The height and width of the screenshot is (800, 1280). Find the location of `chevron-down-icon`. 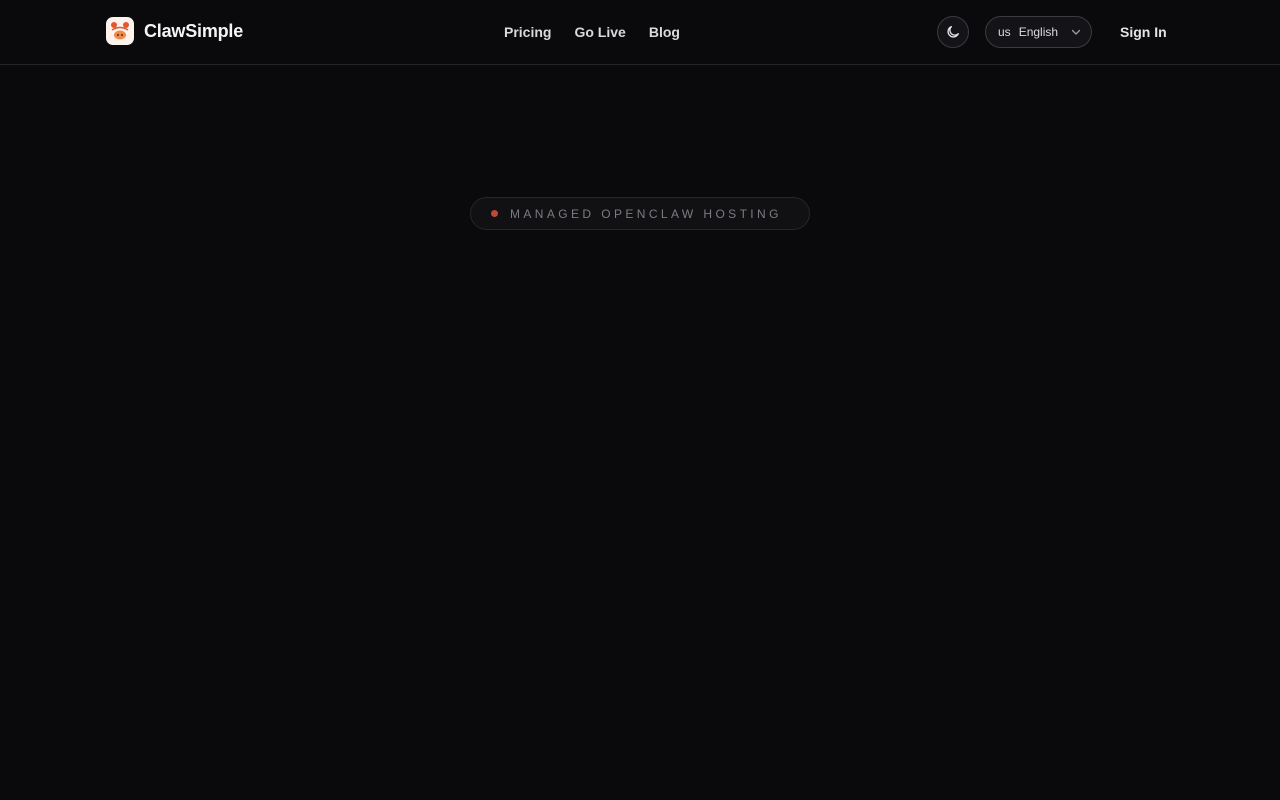

chevron-down-icon is located at coordinates (1076, 32).